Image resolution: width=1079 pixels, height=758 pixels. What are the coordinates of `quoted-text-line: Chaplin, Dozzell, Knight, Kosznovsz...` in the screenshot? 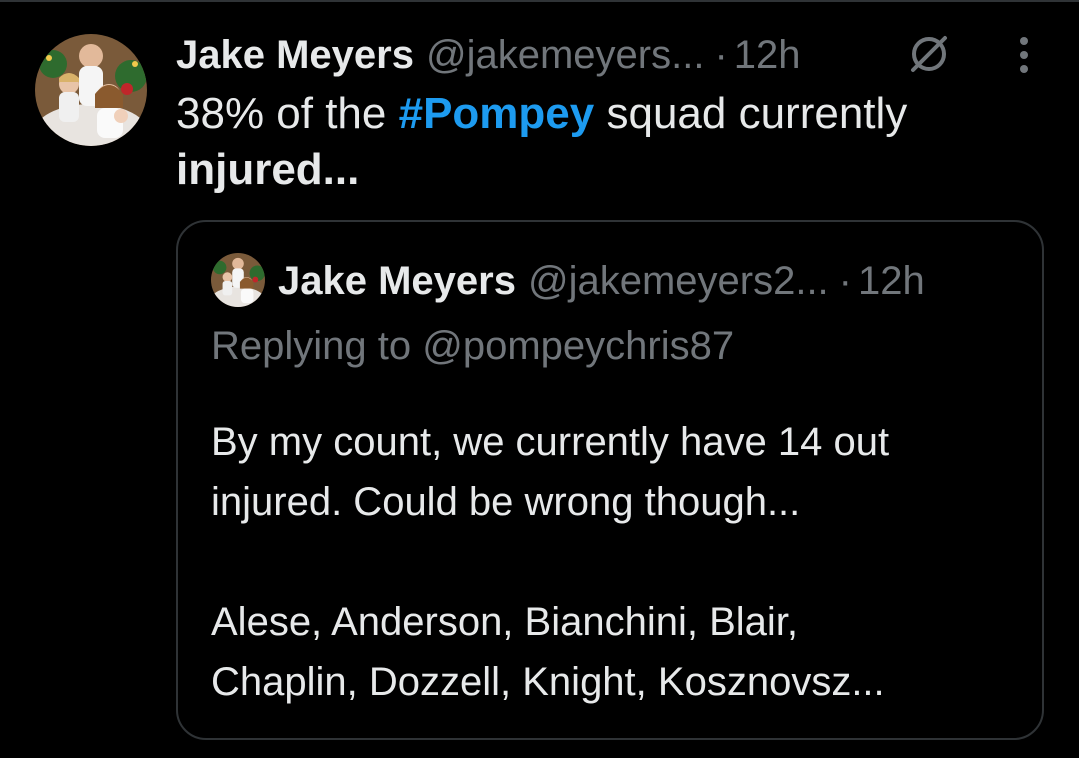 It's located at (548, 682).